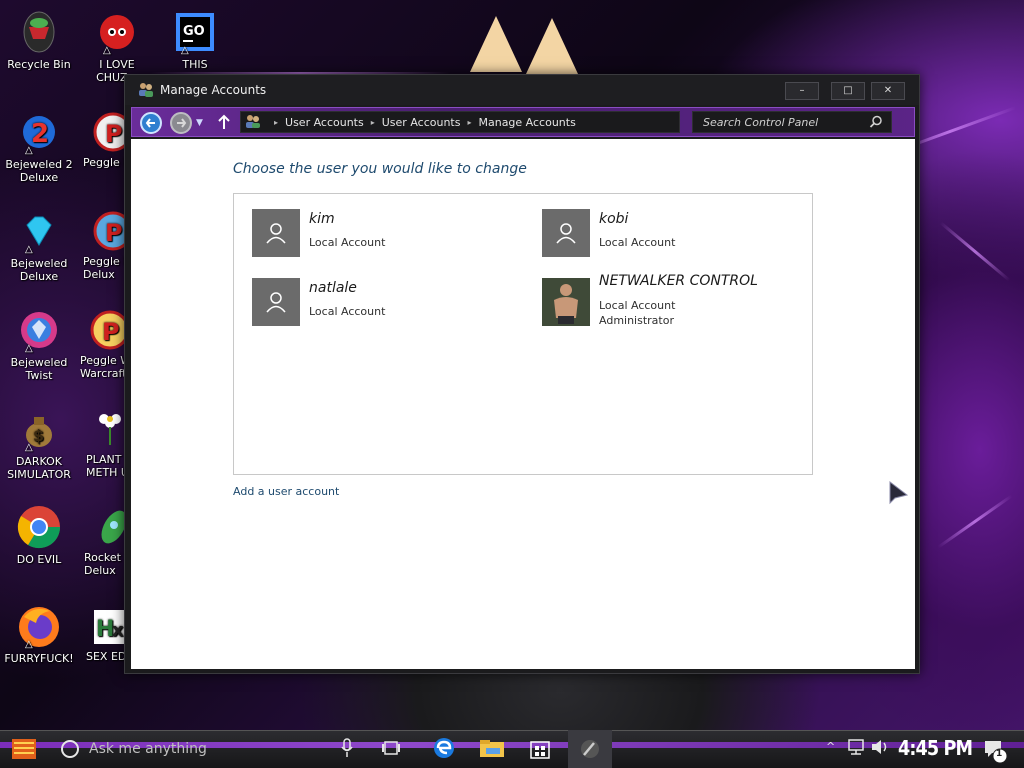 This screenshot has height=768, width=1024. I want to click on account-name: kobi, so click(614, 219).